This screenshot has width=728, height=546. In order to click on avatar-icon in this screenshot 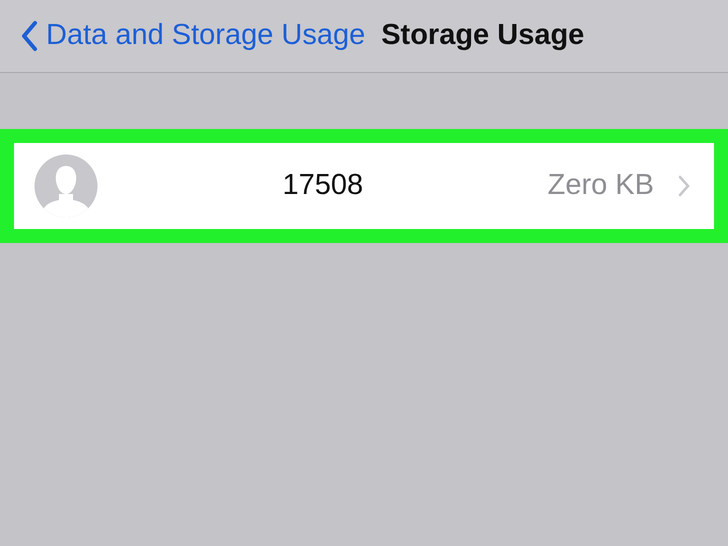, I will do `click(66, 186)`.